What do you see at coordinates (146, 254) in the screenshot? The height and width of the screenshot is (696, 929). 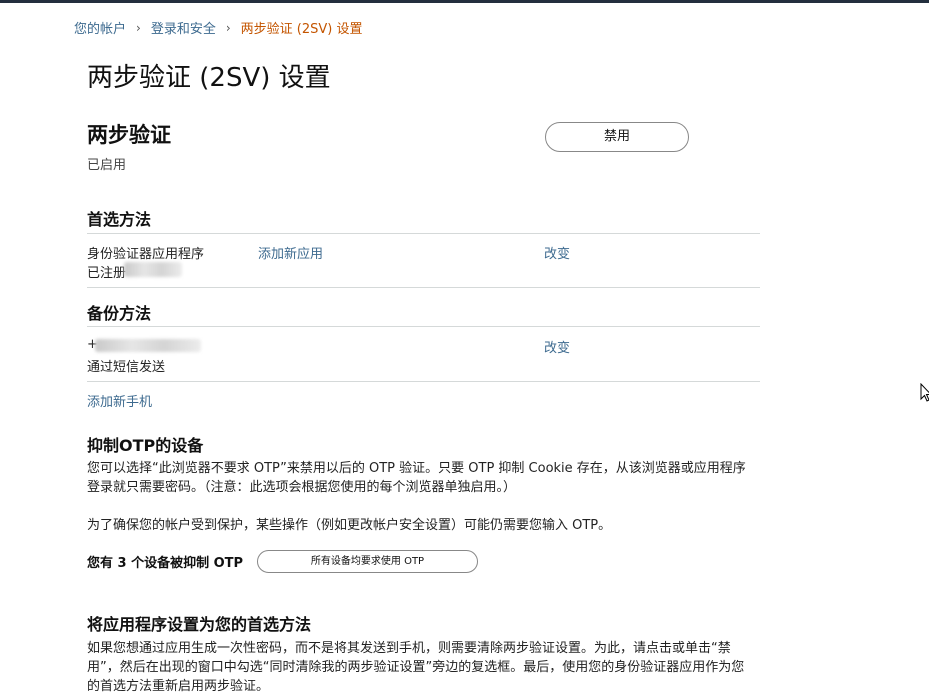 I see `authenticator-app-label: 身份验证器应用程序` at bounding box center [146, 254].